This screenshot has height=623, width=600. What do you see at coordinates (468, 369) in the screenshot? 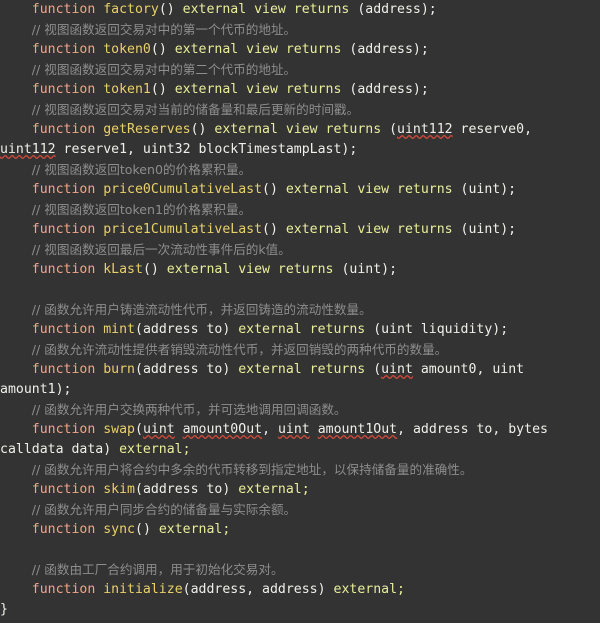
I see `code-text: amount0, uint` at bounding box center [468, 369].